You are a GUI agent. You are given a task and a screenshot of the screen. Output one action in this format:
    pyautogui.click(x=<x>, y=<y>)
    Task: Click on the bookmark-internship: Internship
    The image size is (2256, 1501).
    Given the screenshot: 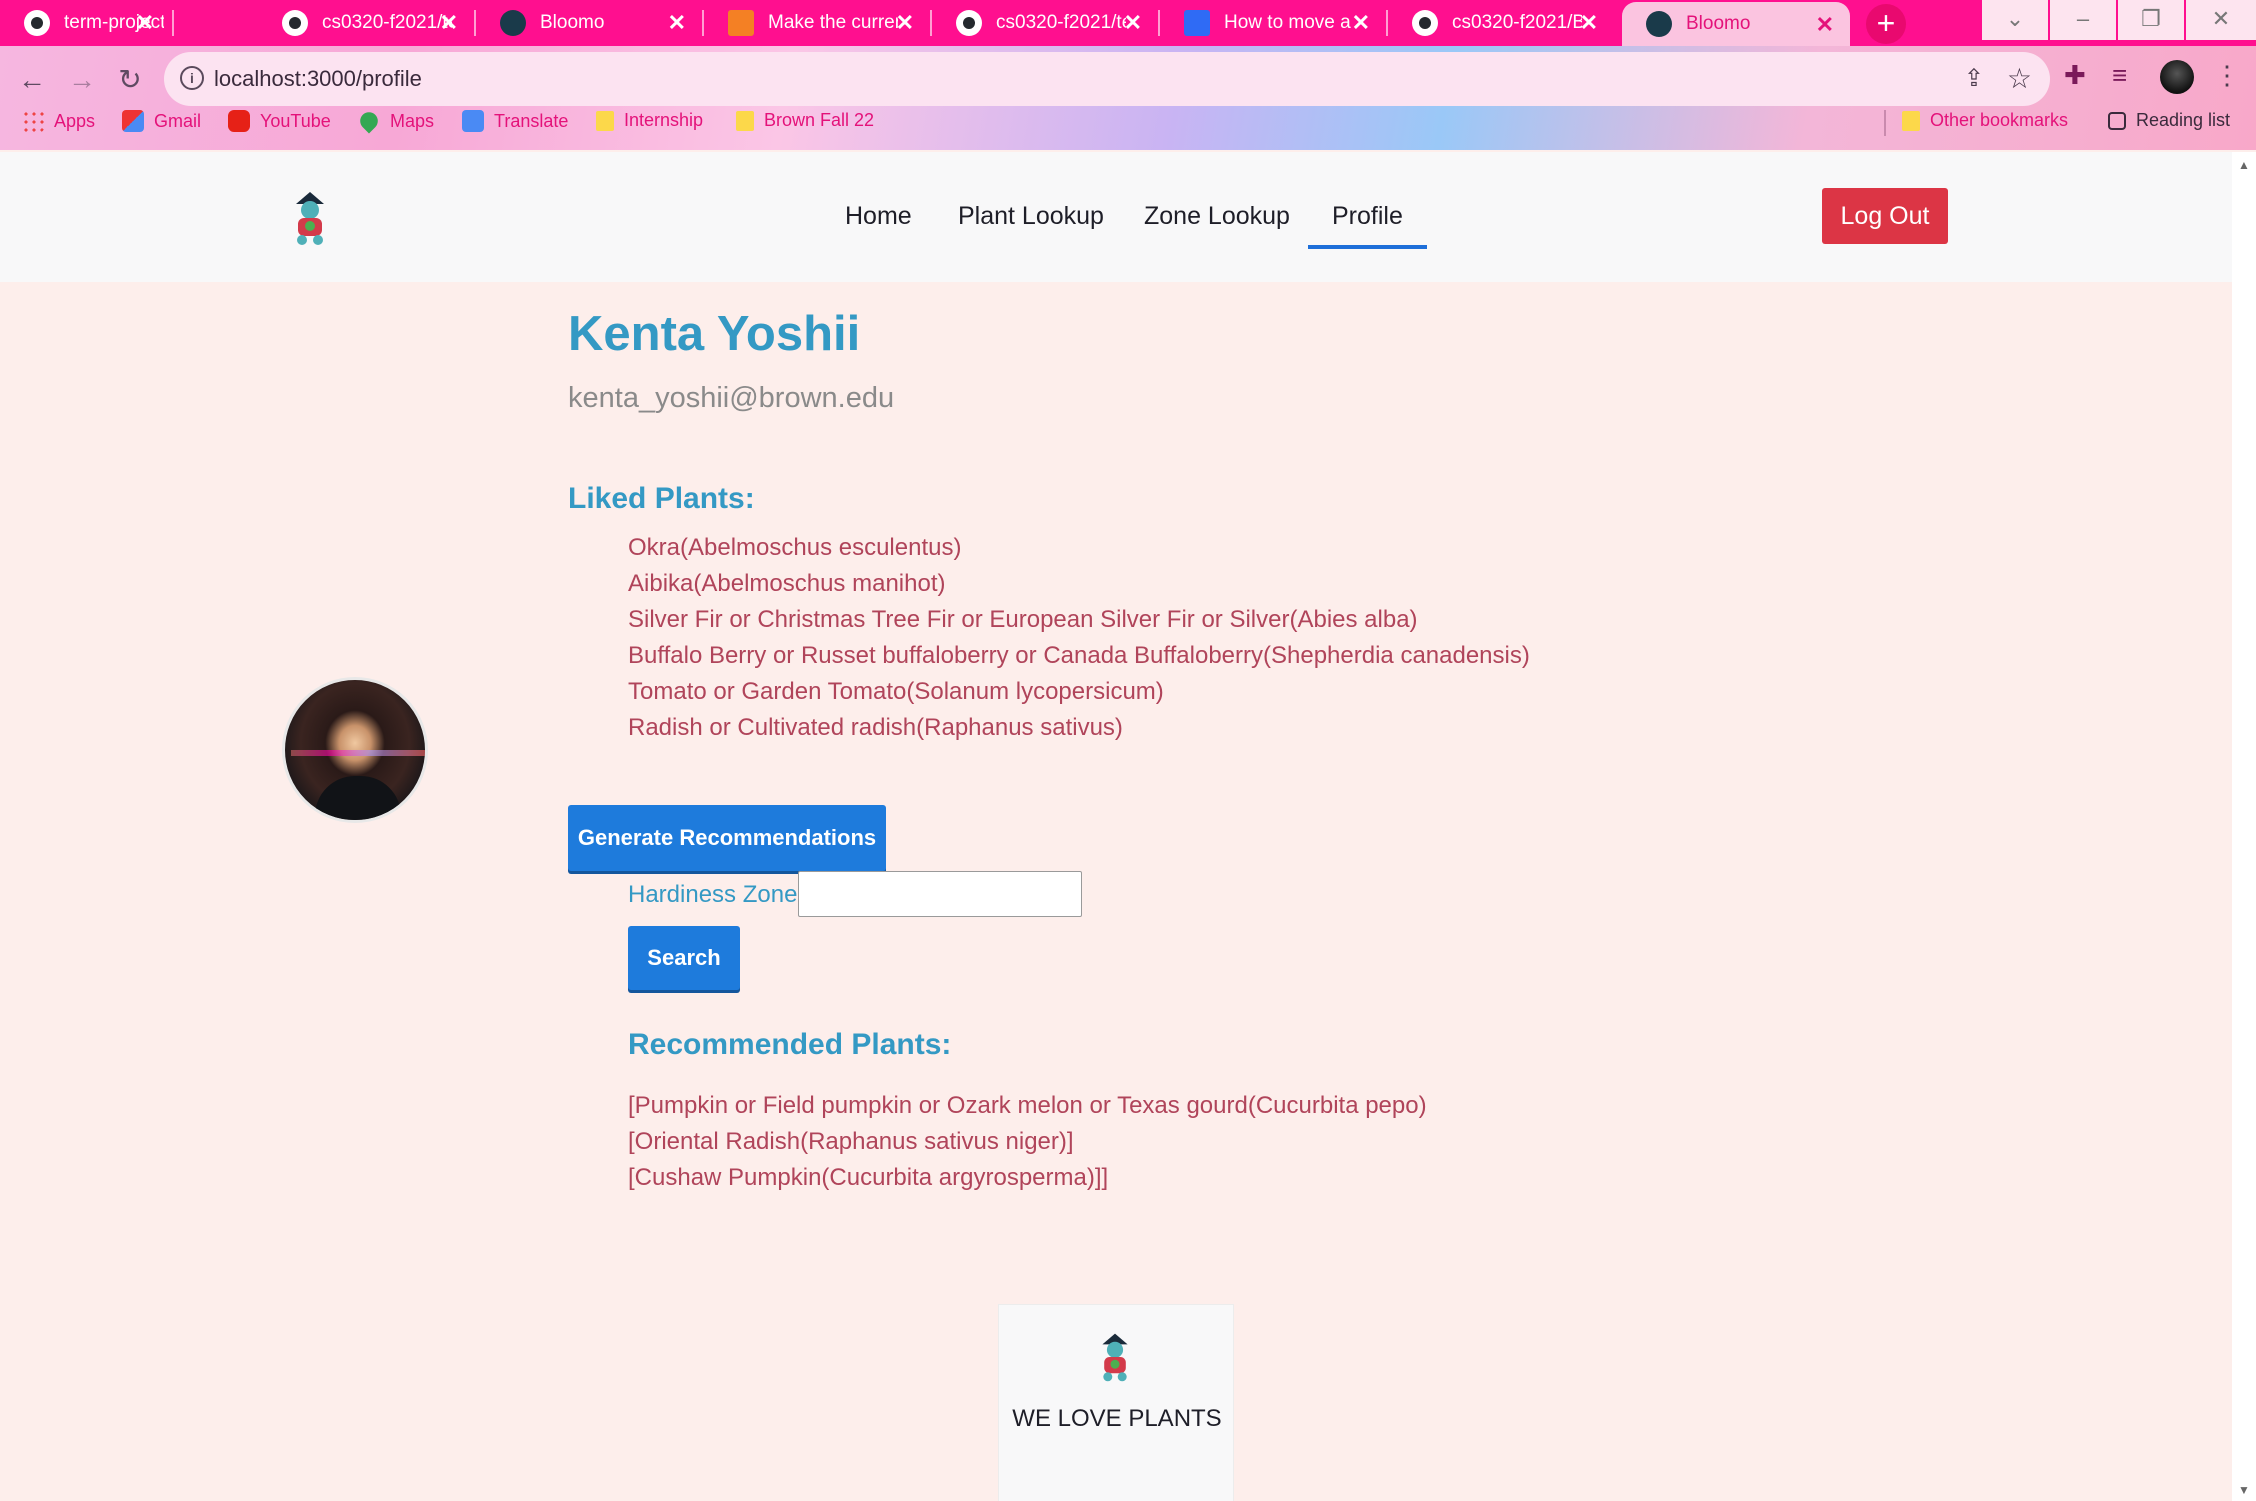 What is the action you would take?
    pyautogui.click(x=649, y=120)
    